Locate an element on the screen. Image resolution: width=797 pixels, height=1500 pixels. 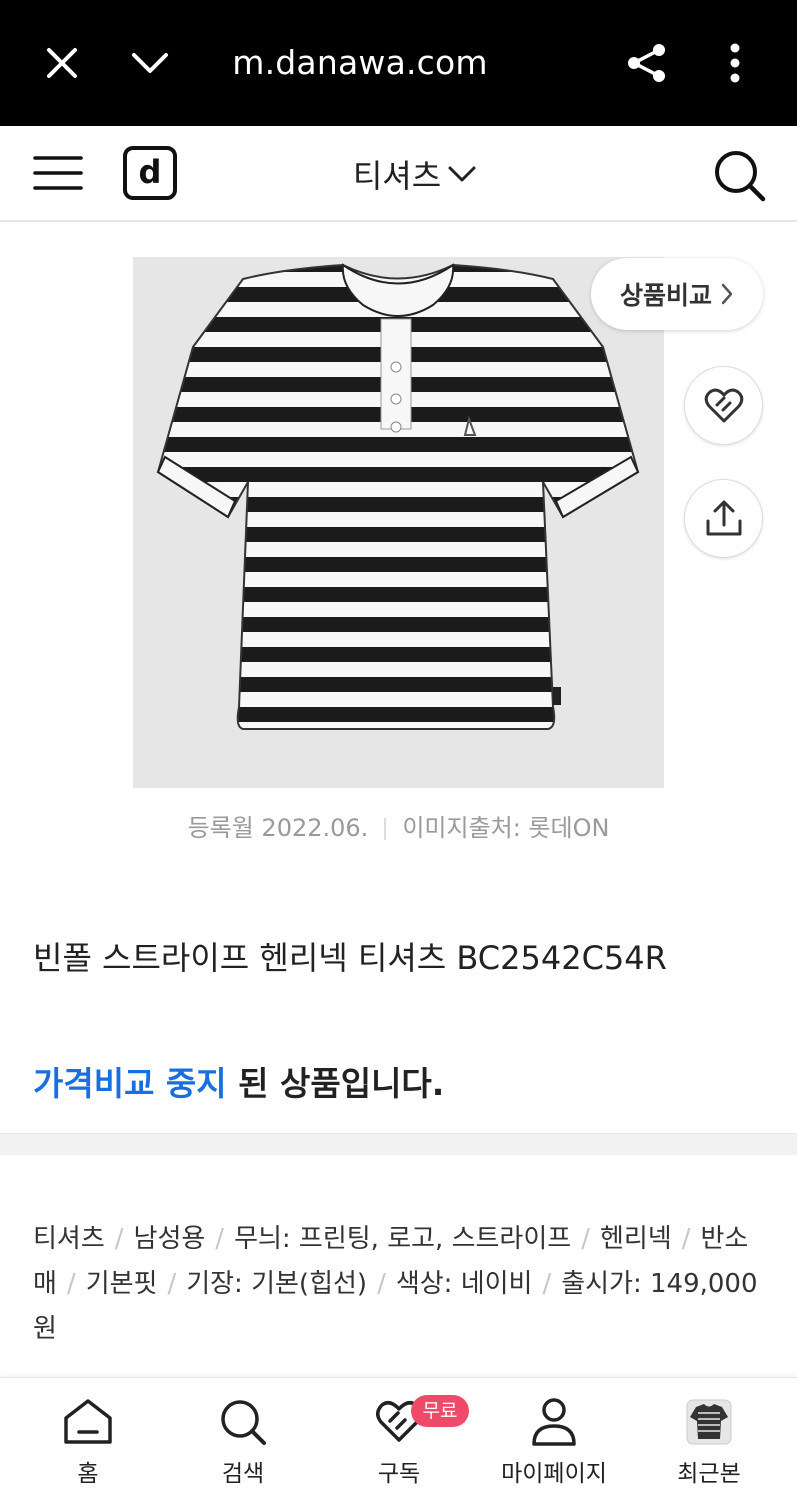
wishlist-button is located at coordinates (723, 405).